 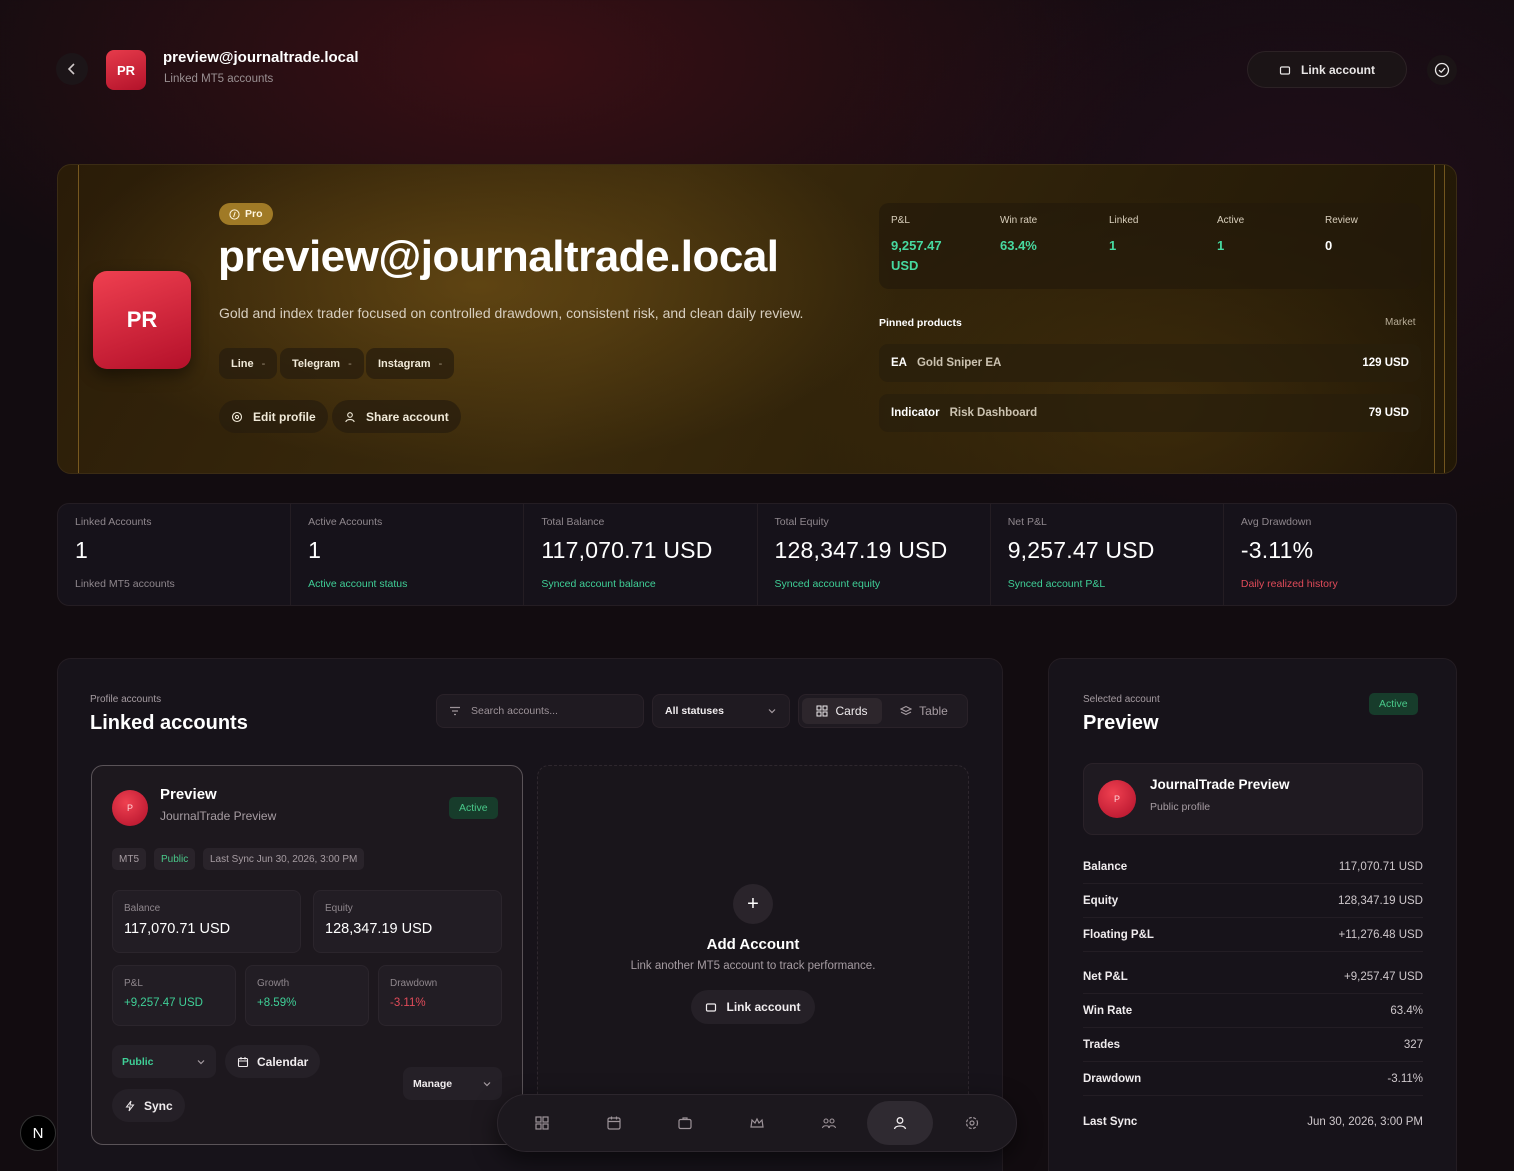 What do you see at coordinates (1124, 220) in the screenshot?
I see `stat-label: Linked` at bounding box center [1124, 220].